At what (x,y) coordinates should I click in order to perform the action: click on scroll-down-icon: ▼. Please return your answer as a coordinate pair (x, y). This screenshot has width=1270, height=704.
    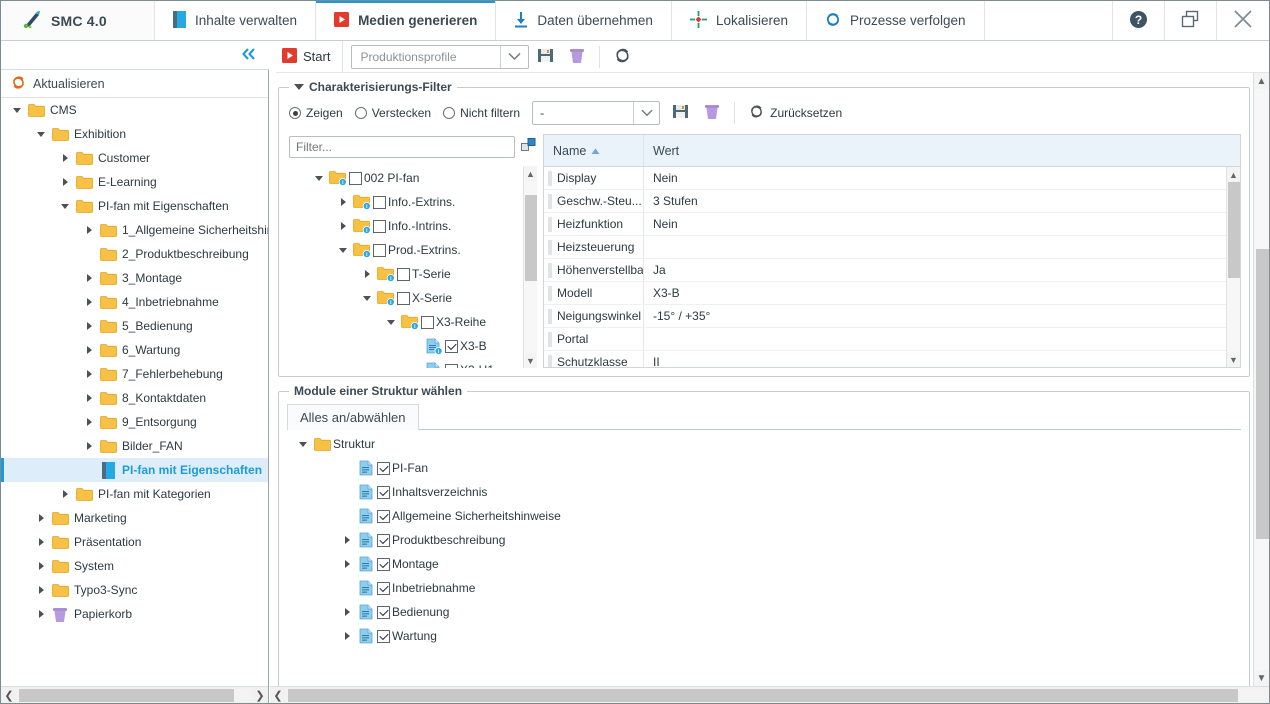
    Looking at the image, I should click on (1262, 678).